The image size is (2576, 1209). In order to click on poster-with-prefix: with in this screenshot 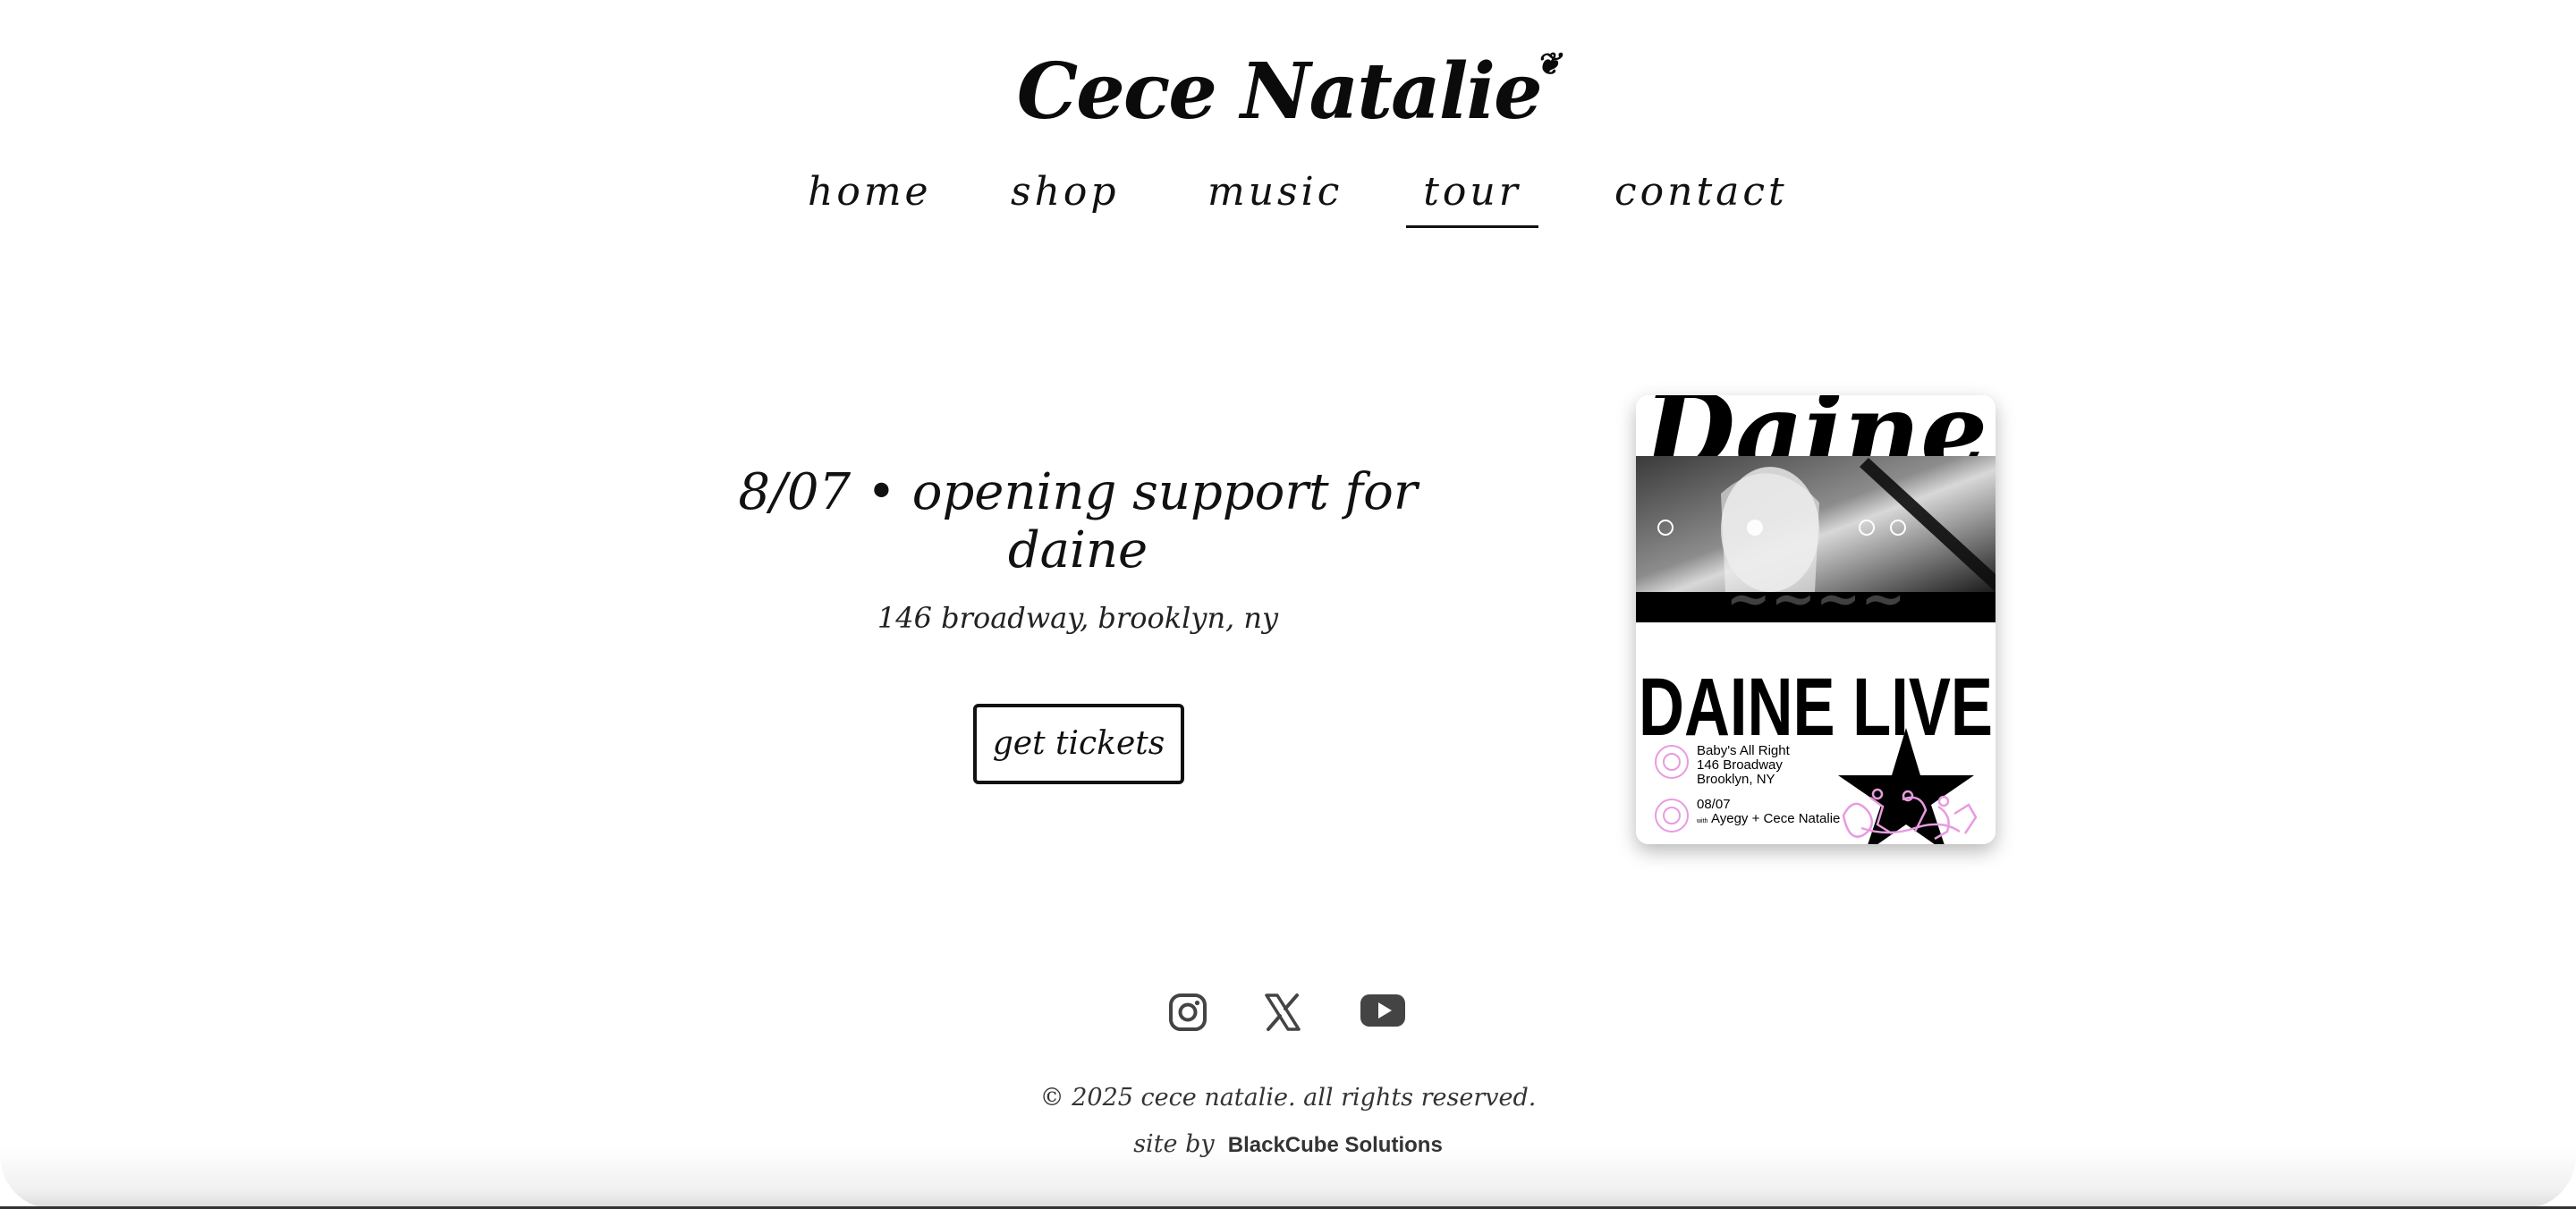, I will do `click(1702, 821)`.